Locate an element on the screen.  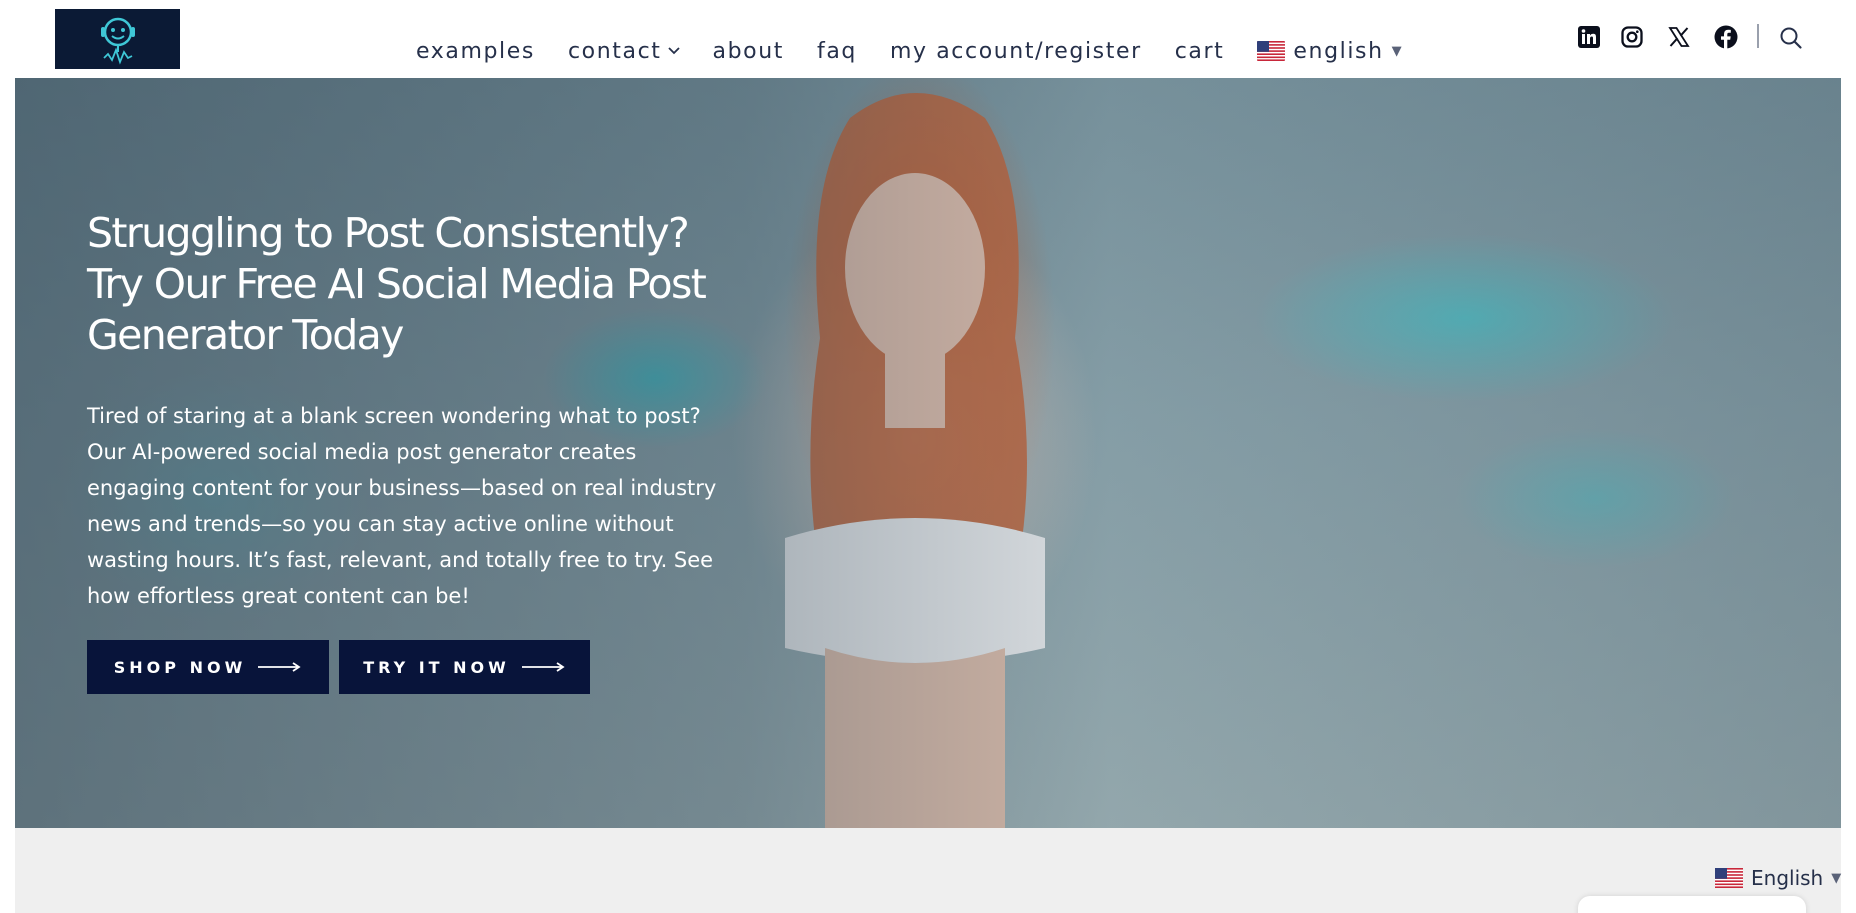
x-link is located at coordinates (1679, 37).